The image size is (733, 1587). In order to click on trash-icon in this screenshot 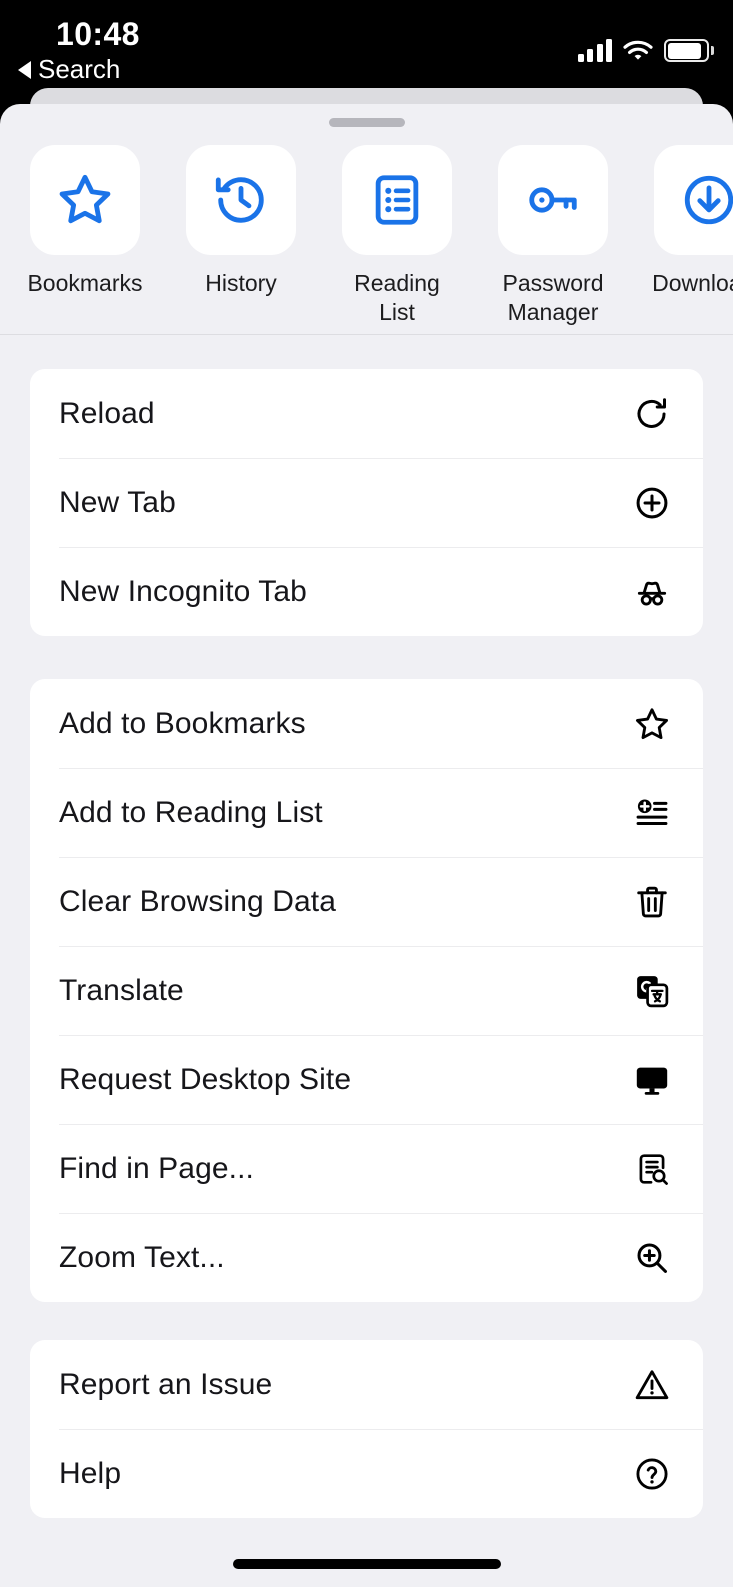, I will do `click(652, 902)`.